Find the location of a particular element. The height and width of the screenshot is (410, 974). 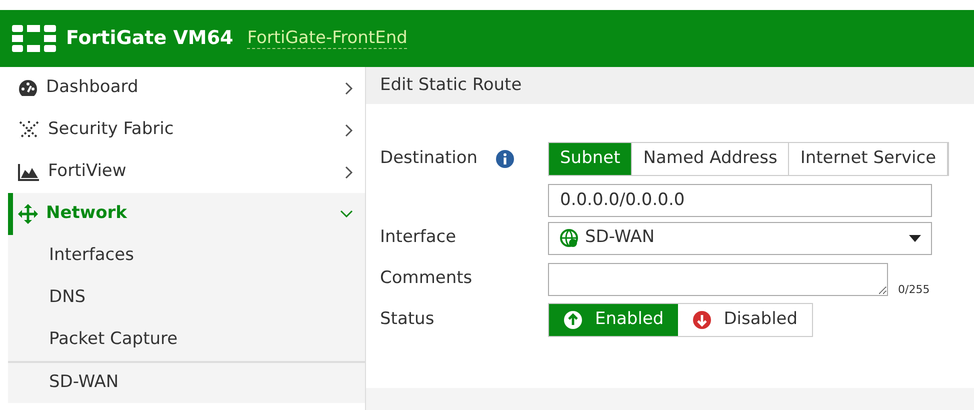

sidebar-subitem: SD-WAN is located at coordinates (186, 382).